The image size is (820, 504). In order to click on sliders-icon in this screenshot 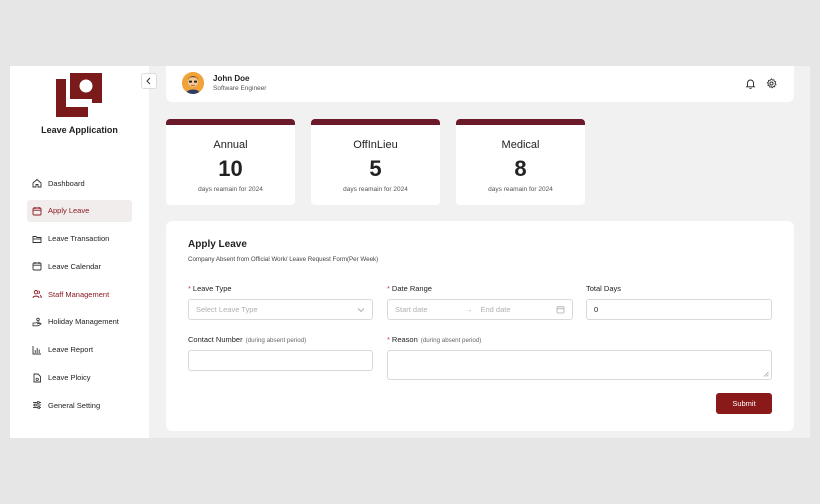, I will do `click(37, 405)`.